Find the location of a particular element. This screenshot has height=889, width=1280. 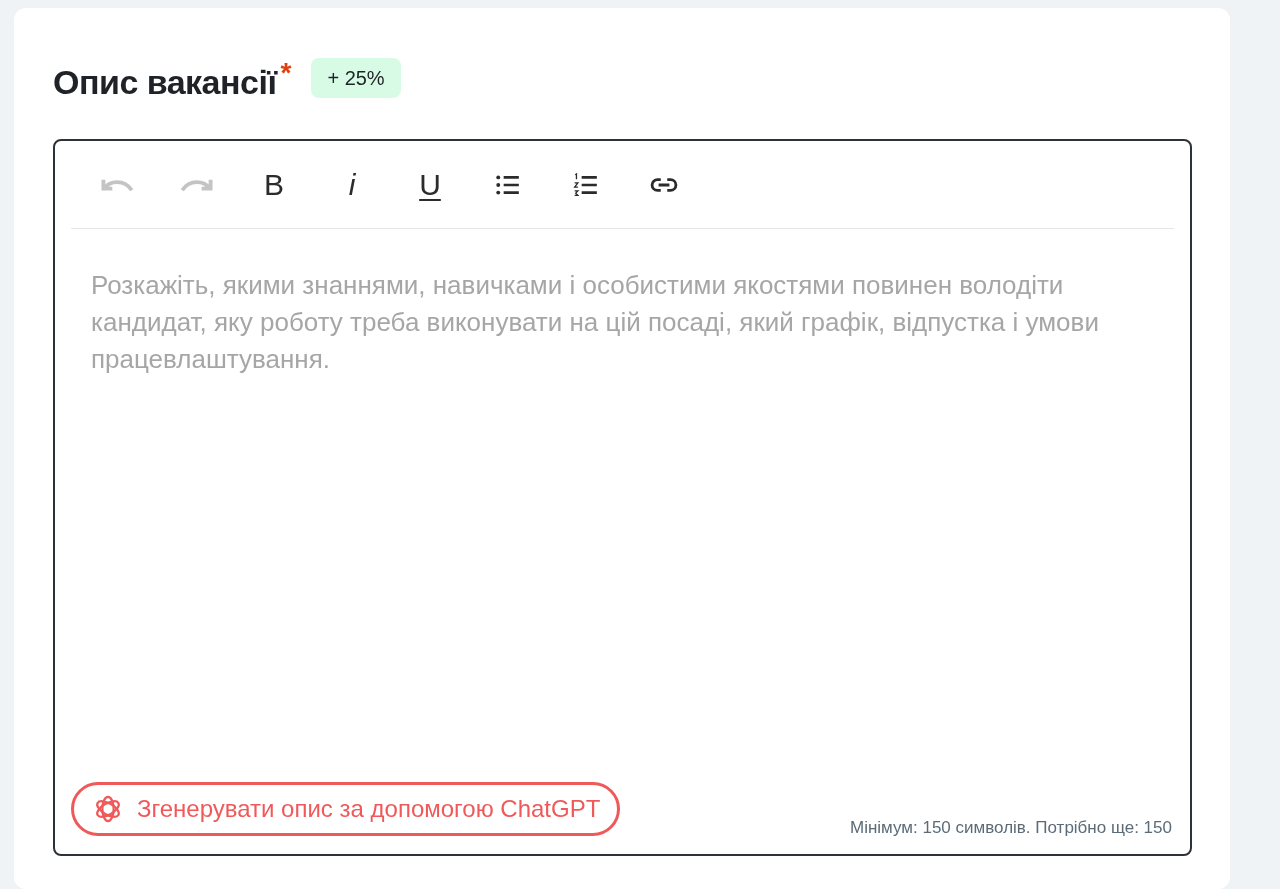

underline-button: U is located at coordinates (430, 184).